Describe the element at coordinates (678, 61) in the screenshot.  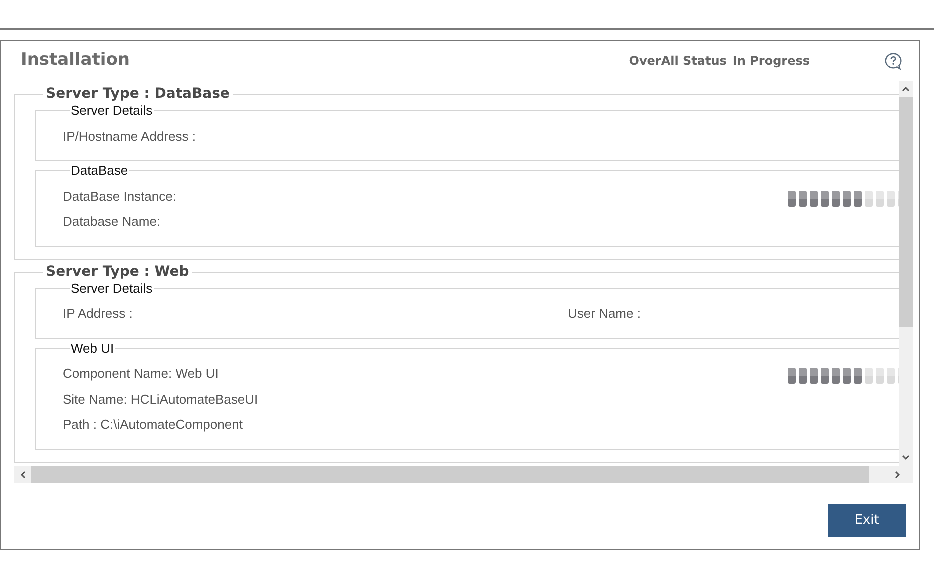
I see `status-label: OverAll Status` at that location.